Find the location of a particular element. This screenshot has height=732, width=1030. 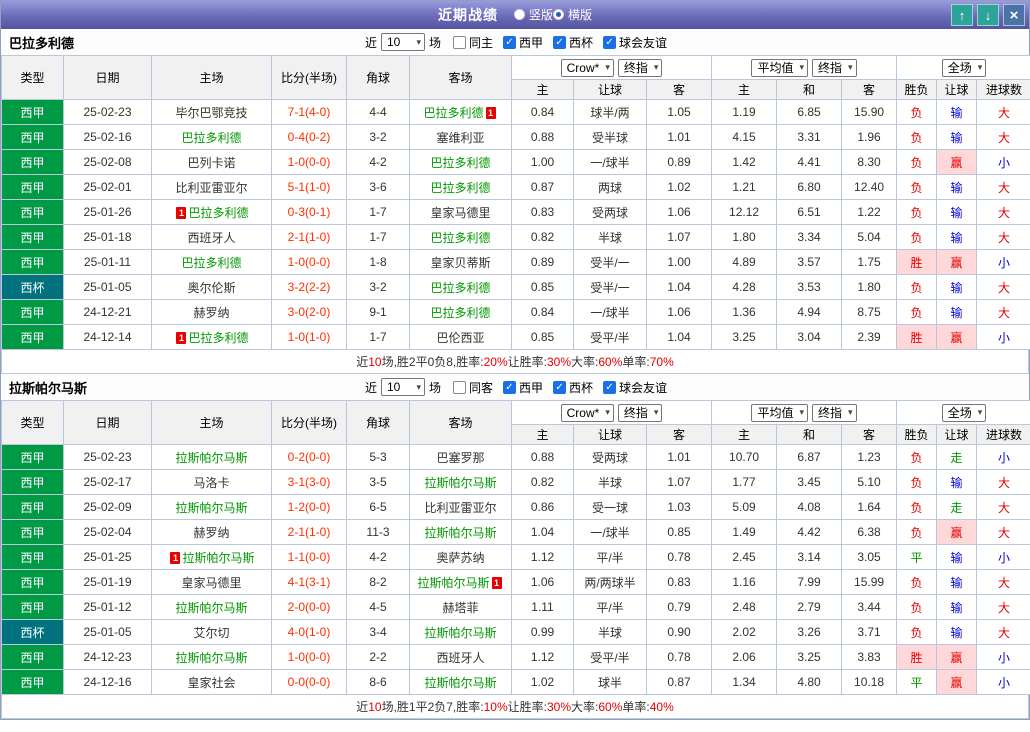

date-cell: 25-01-18 is located at coordinates (107, 237).